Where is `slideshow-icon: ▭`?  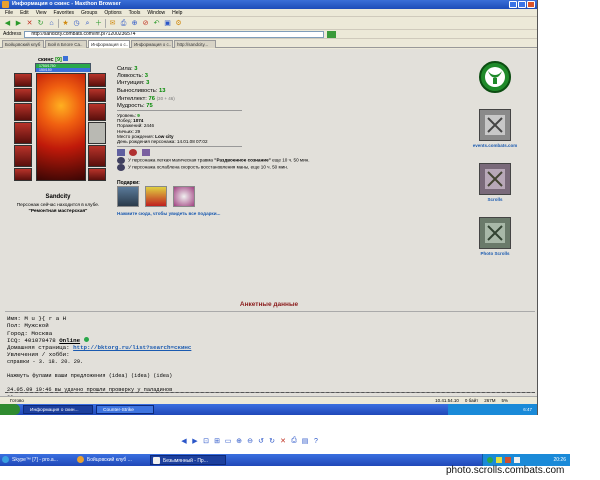
slideshow-icon: ▭ is located at coordinates (228, 441).